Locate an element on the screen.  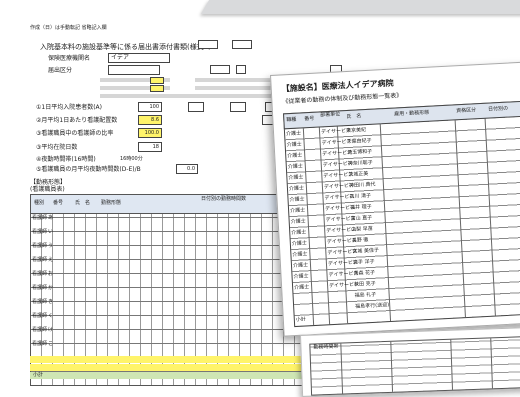
staff-name: え is located at coordinates (51, 260).